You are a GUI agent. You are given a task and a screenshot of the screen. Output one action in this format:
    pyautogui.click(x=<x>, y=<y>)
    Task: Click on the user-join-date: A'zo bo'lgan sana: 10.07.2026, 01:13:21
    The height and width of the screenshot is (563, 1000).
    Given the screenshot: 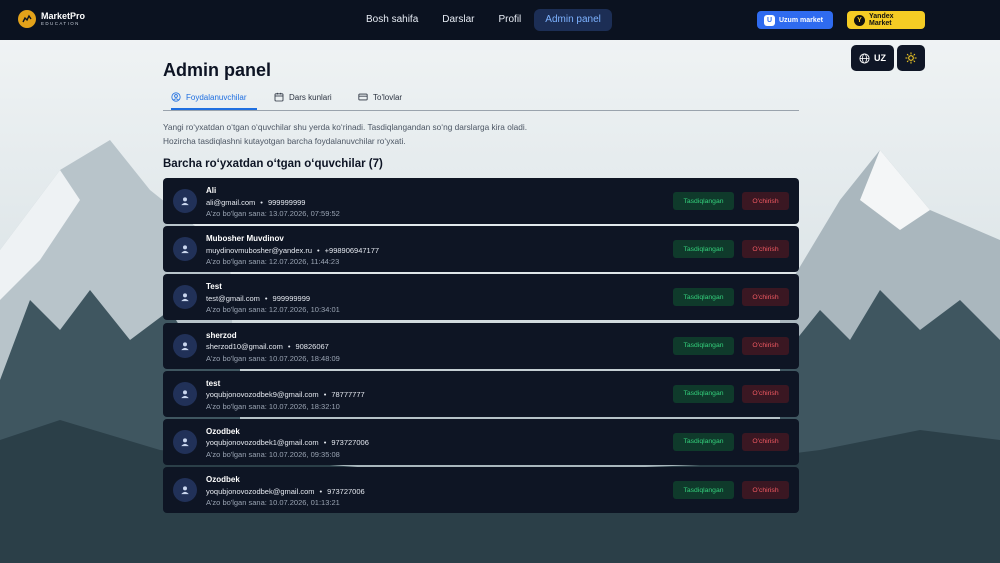 What is the action you would take?
    pyautogui.click(x=273, y=503)
    